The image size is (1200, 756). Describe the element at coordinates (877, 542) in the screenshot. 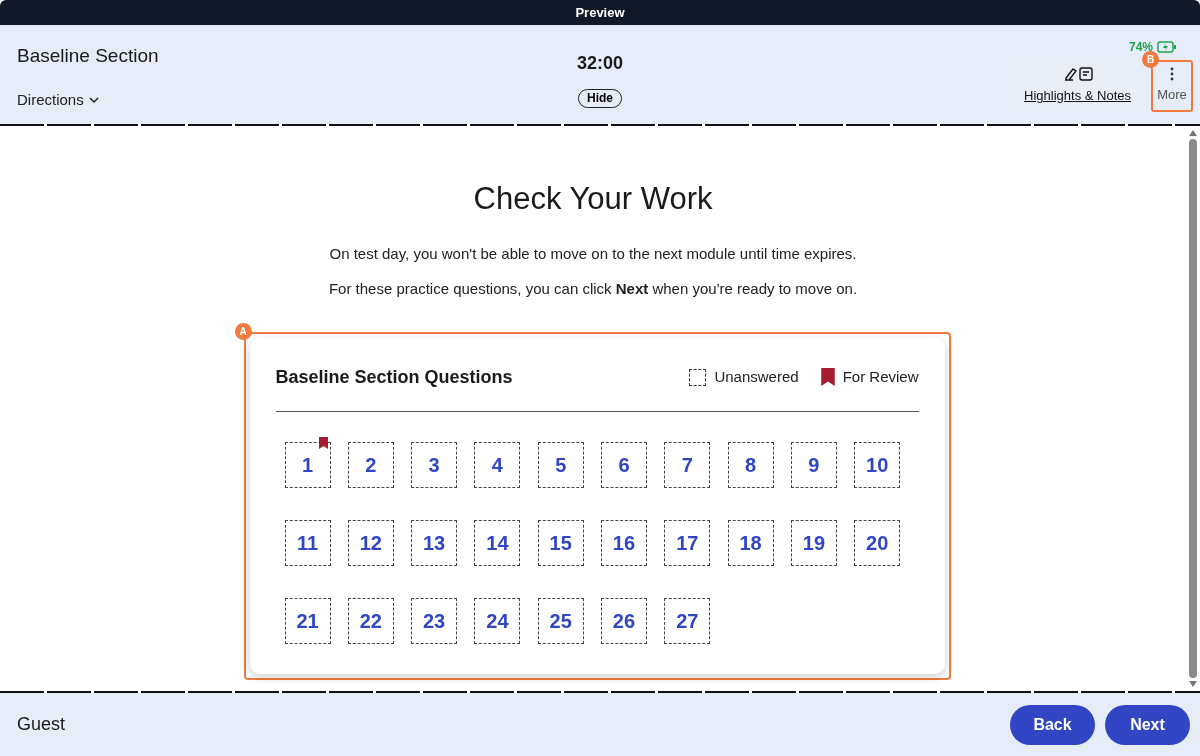

I see `question-number-button: 20` at that location.